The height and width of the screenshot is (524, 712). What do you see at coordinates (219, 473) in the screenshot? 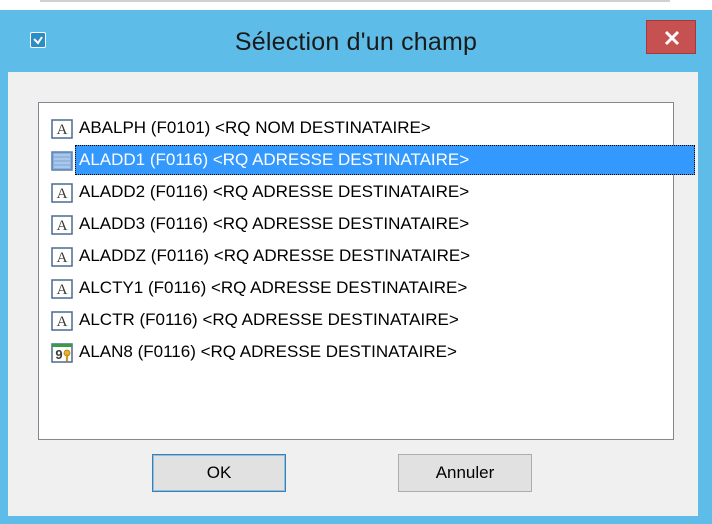
I see `ok-button: OK` at bounding box center [219, 473].